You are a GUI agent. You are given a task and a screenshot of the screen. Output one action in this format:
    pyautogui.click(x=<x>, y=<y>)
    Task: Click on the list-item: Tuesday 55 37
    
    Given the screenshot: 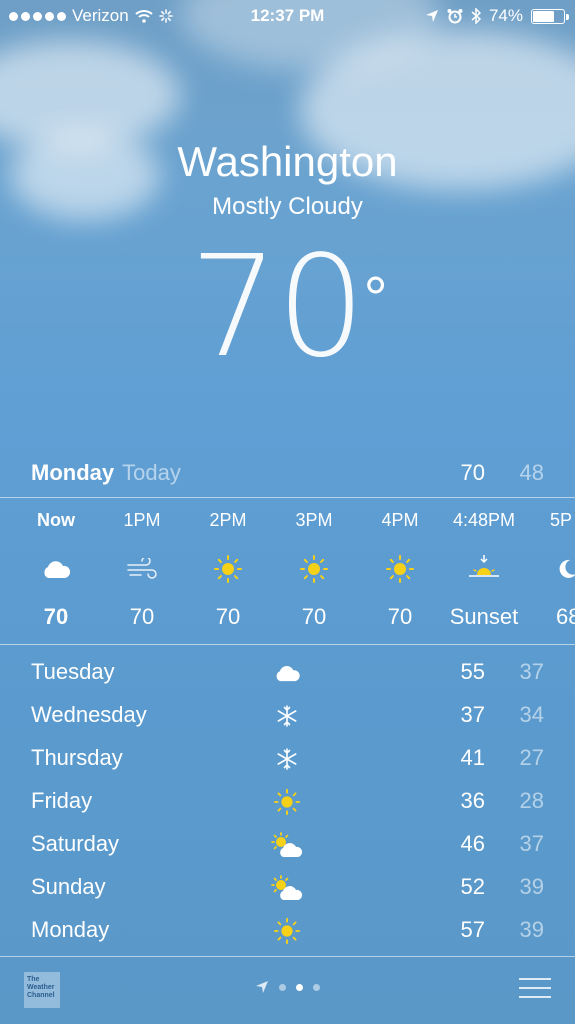 What is the action you would take?
    pyautogui.click(x=287, y=671)
    